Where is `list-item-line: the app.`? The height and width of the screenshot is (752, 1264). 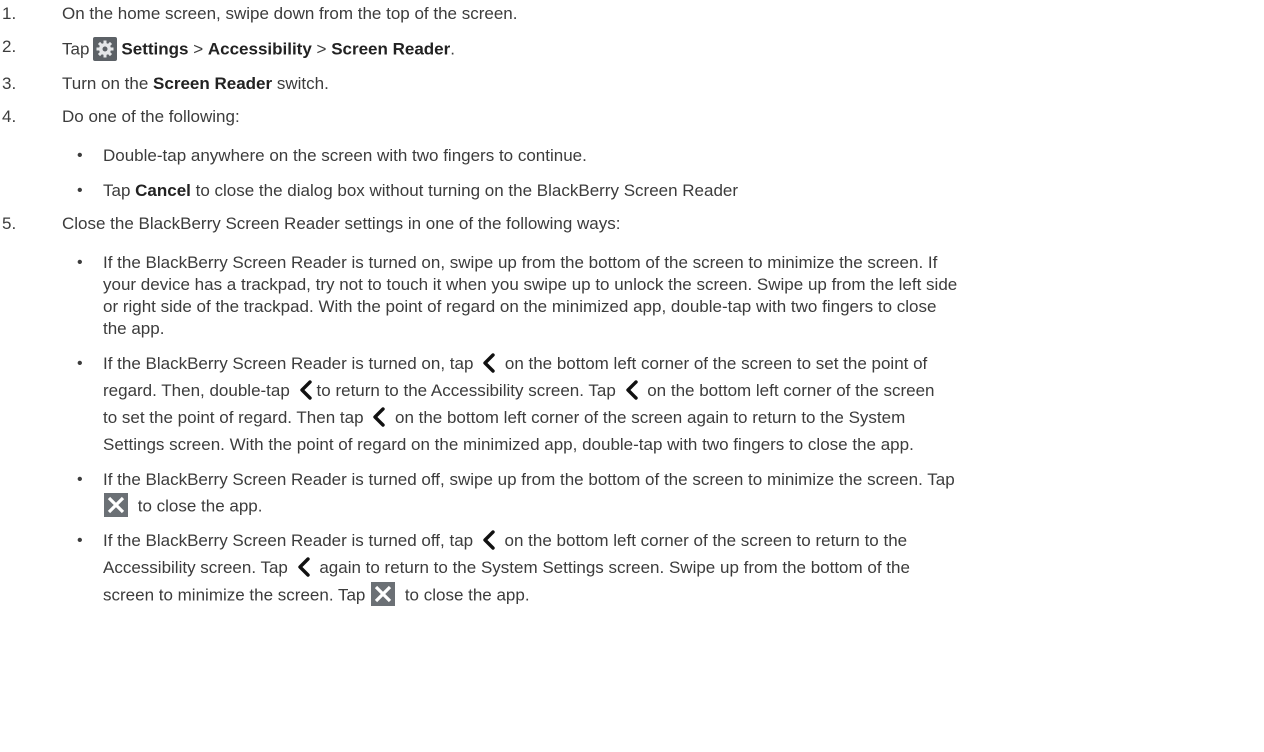
list-item-line: the app. is located at coordinates (134, 328).